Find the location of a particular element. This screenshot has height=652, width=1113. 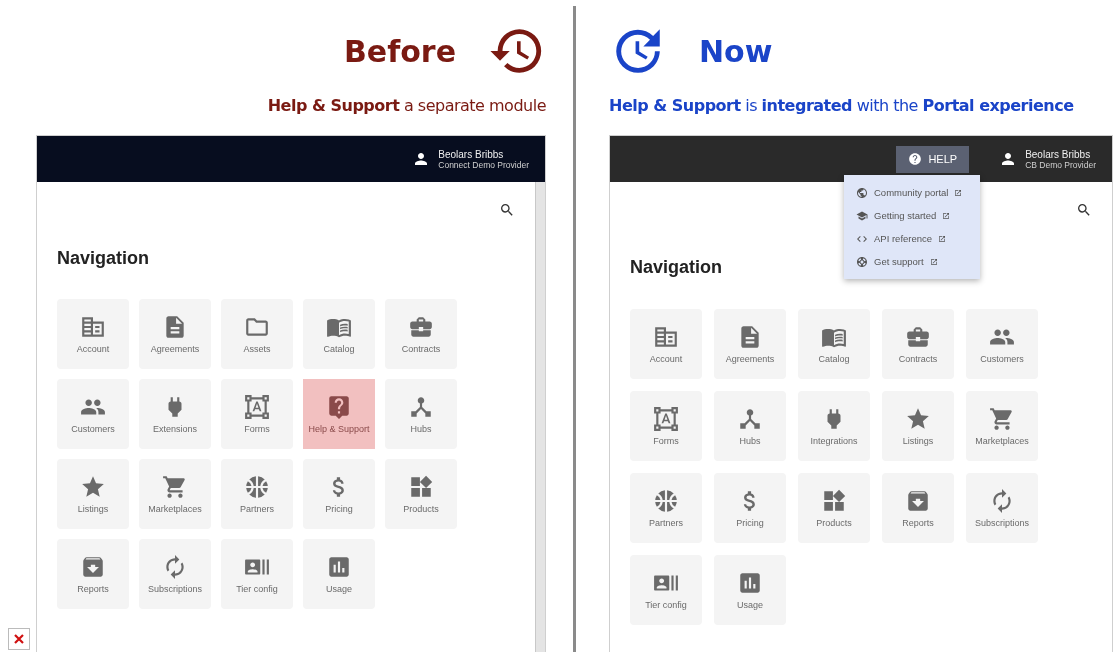

globe-icon is located at coordinates (862, 192).